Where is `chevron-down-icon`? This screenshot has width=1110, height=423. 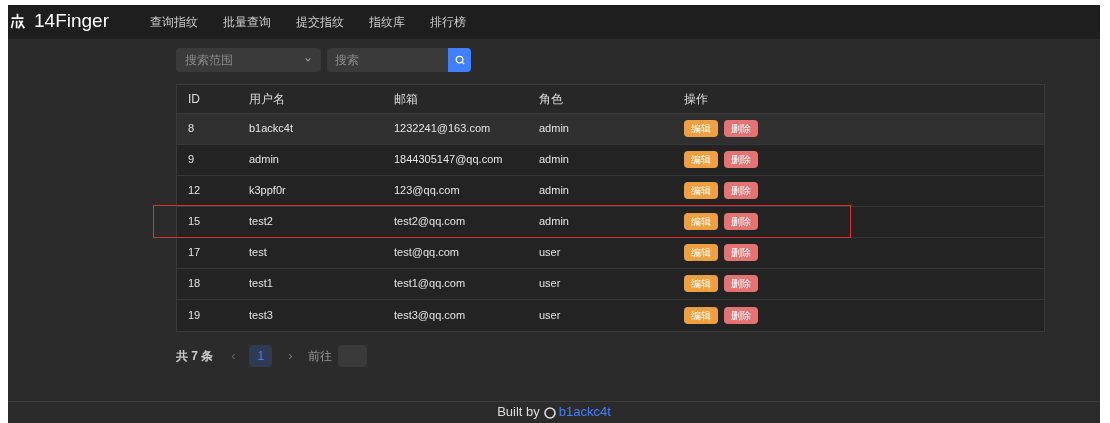
chevron-down-icon is located at coordinates (308, 59).